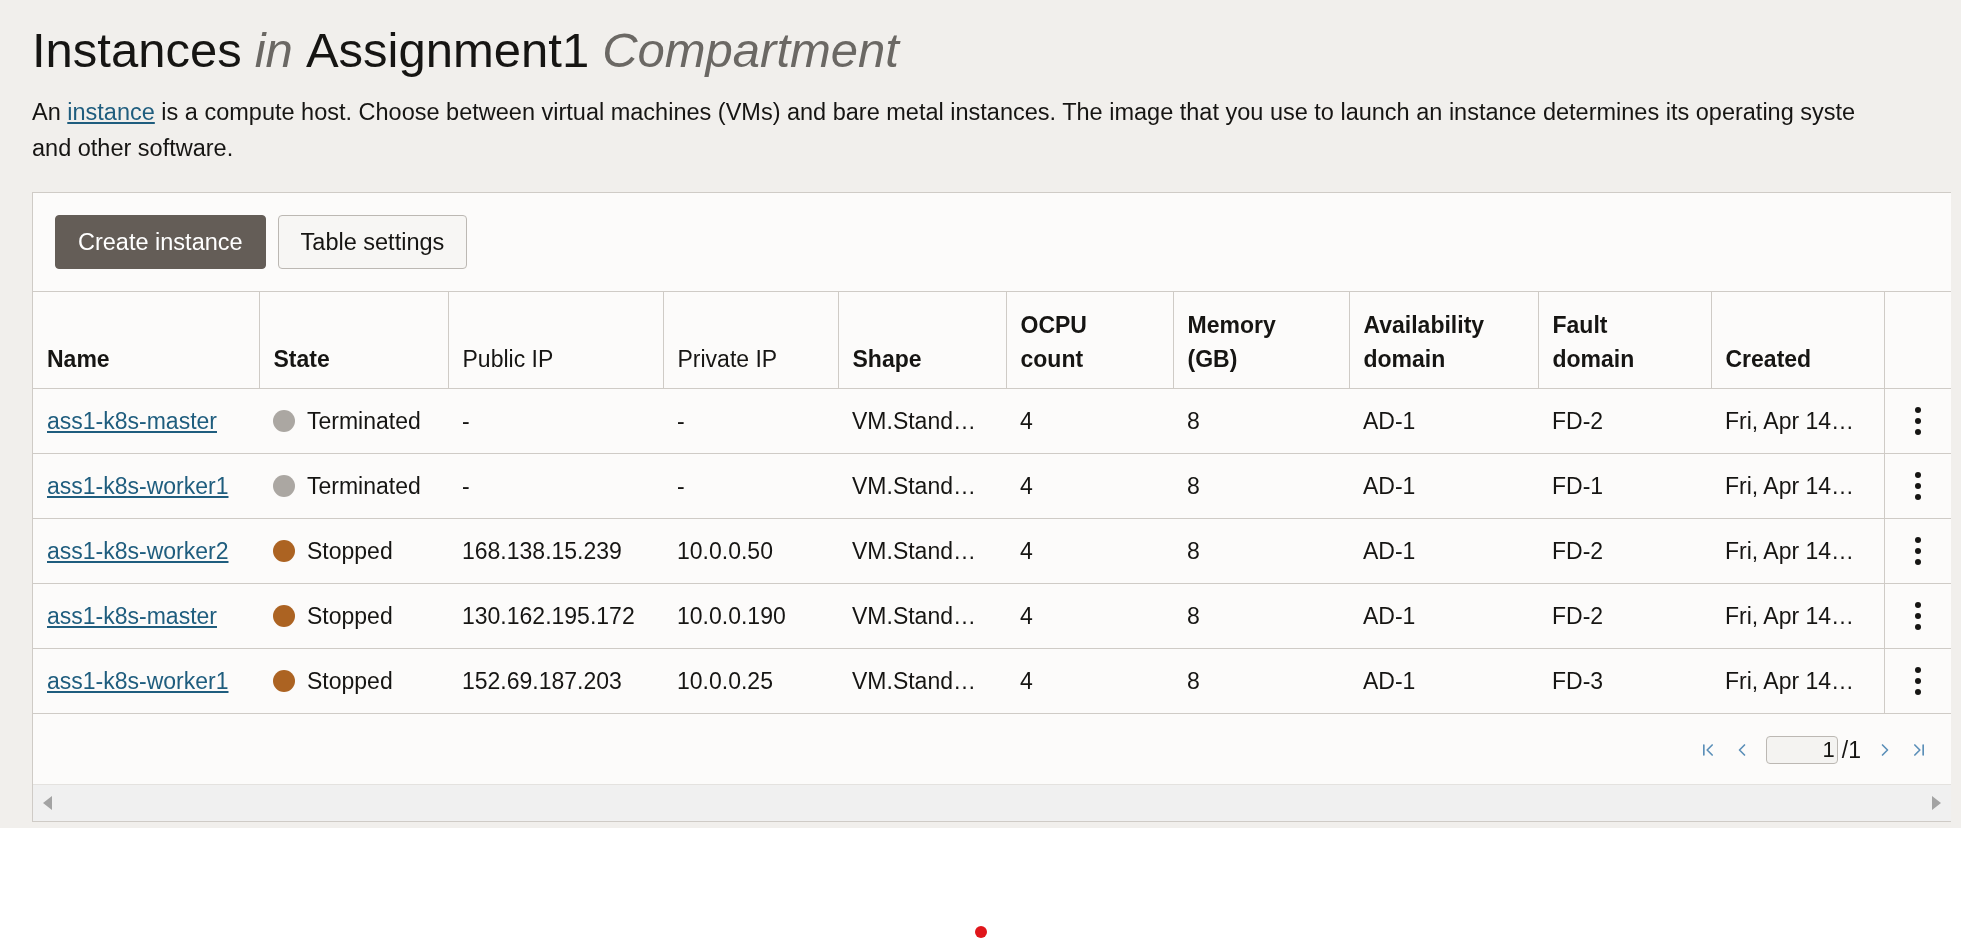  What do you see at coordinates (1801, 750) in the screenshot?
I see `page-input: 1` at bounding box center [1801, 750].